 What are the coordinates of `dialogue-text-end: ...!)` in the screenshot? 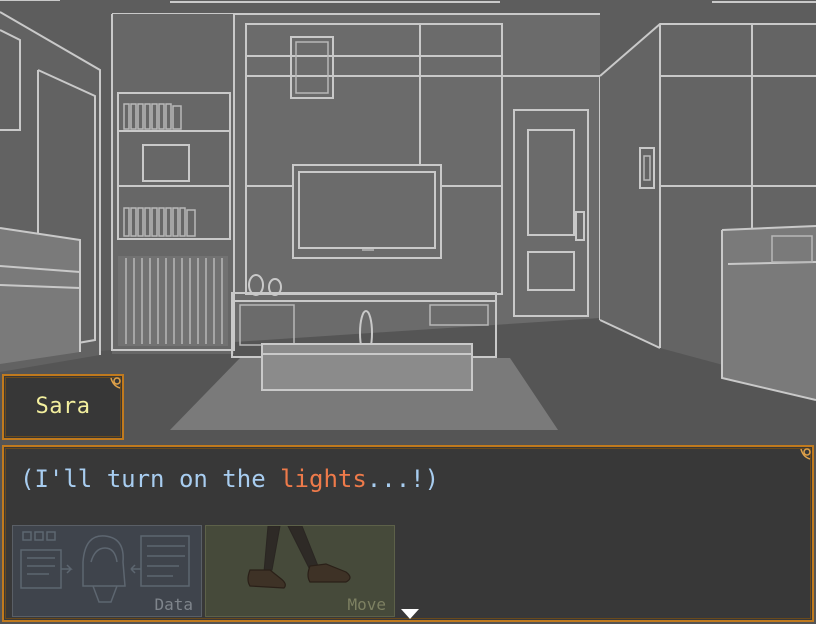 It's located at (403, 479).